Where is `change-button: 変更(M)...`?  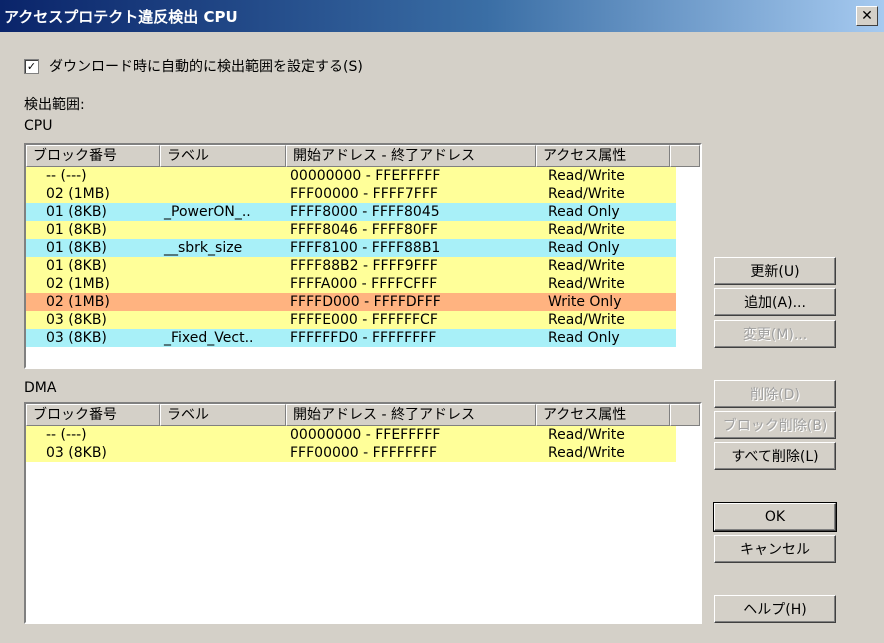 change-button: 変更(M)... is located at coordinates (775, 334).